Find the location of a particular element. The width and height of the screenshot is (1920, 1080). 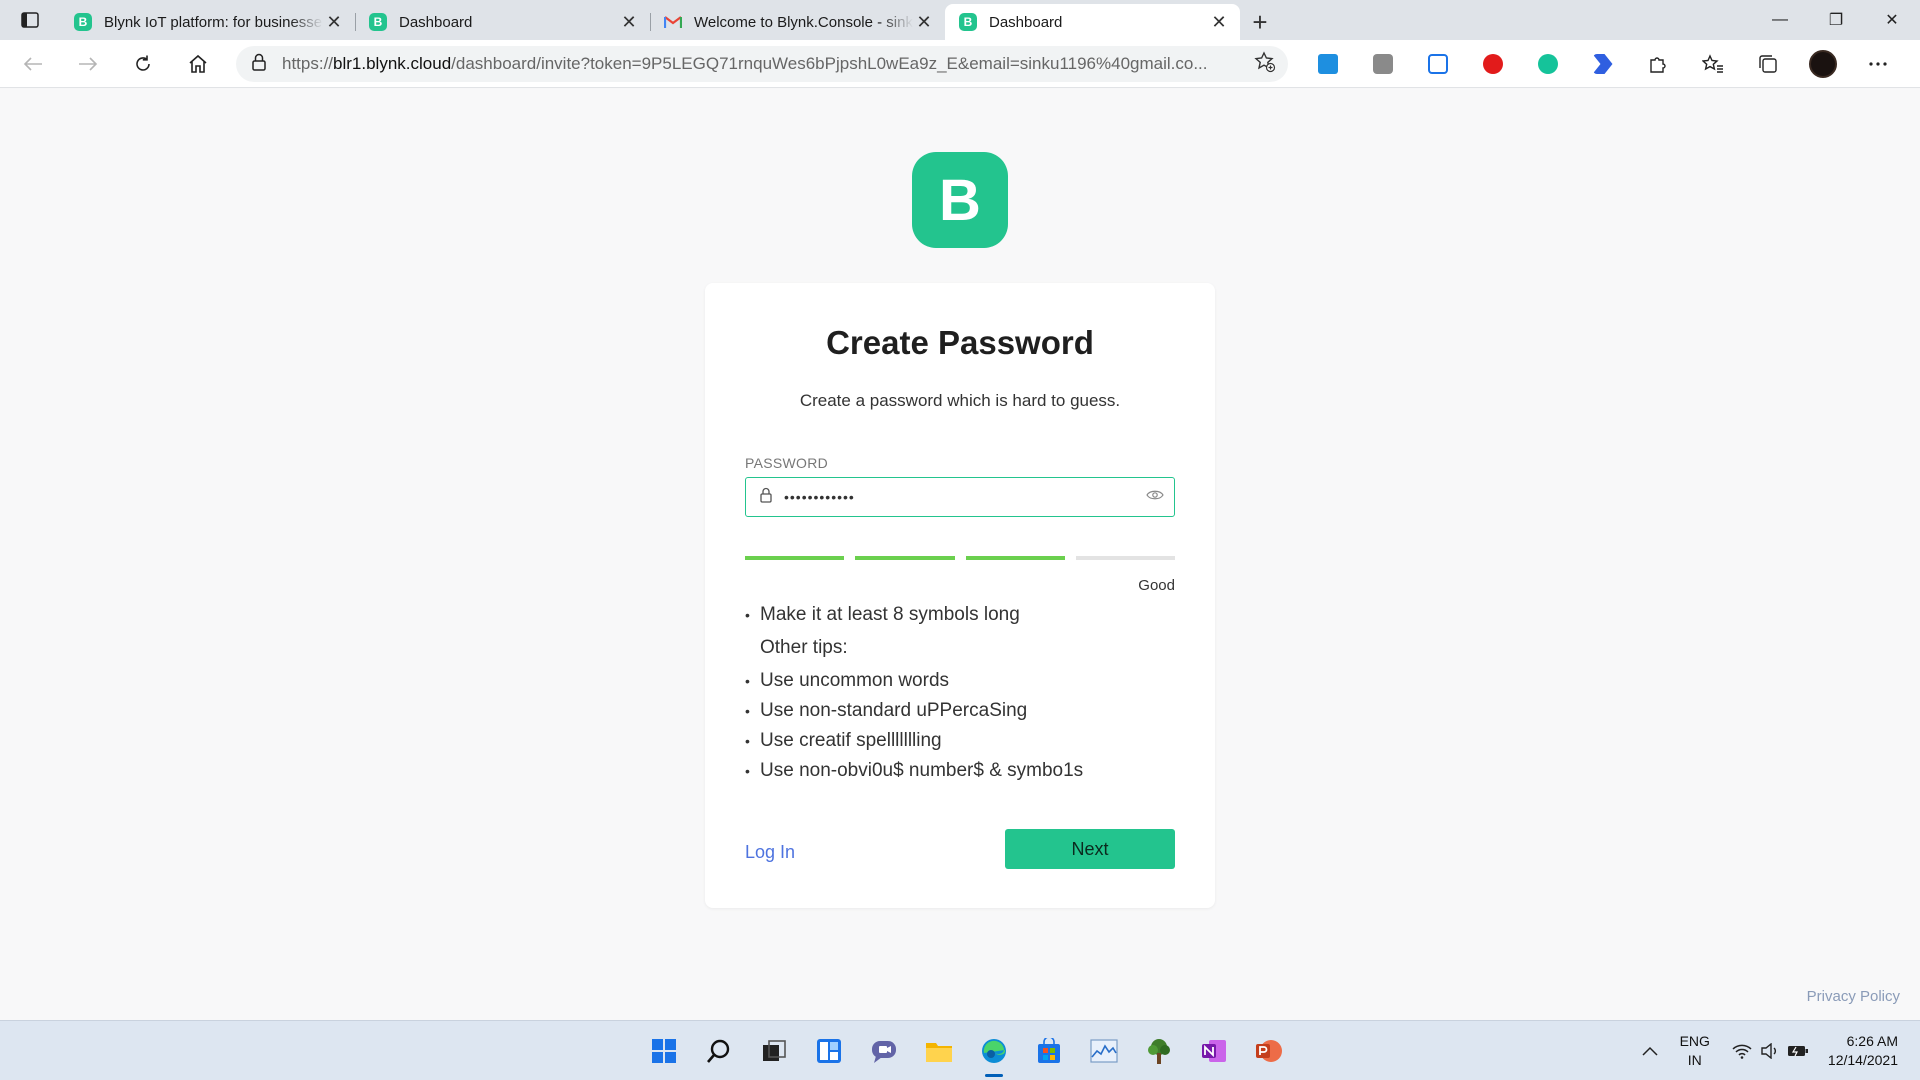

tip-item: • Use creatif spellllllling is located at coordinates (960, 741).